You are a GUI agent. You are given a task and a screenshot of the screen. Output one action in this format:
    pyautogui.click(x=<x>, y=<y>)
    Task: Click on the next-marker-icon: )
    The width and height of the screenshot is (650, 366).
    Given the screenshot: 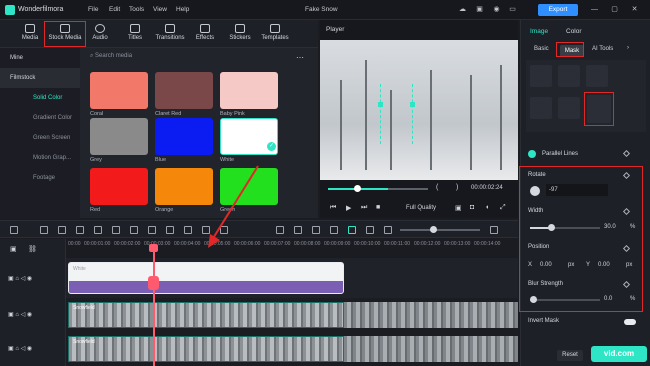 What is the action you would take?
    pyautogui.click(x=457, y=187)
    